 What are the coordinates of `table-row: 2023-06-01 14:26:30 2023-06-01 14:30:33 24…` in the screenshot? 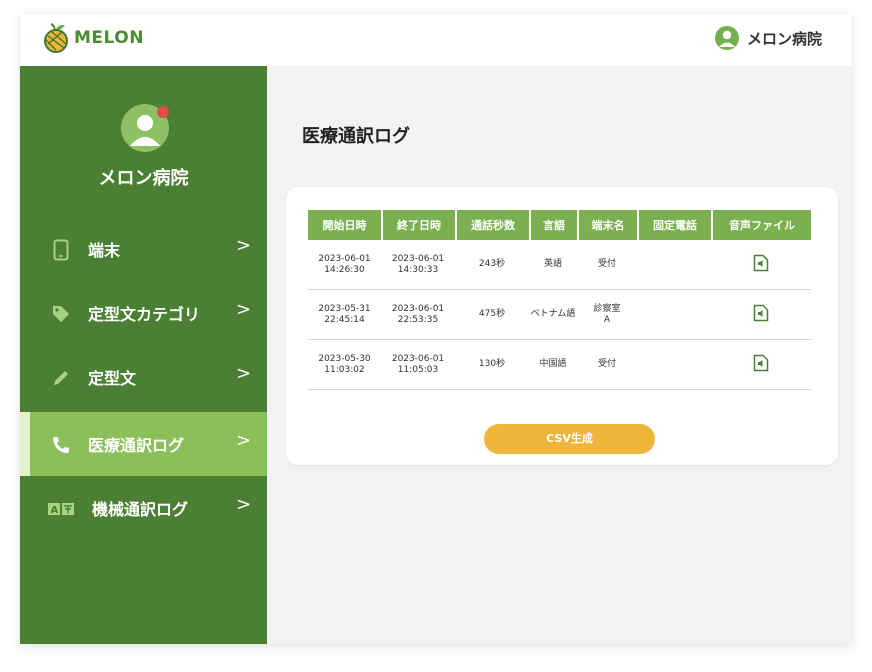 It's located at (559, 265).